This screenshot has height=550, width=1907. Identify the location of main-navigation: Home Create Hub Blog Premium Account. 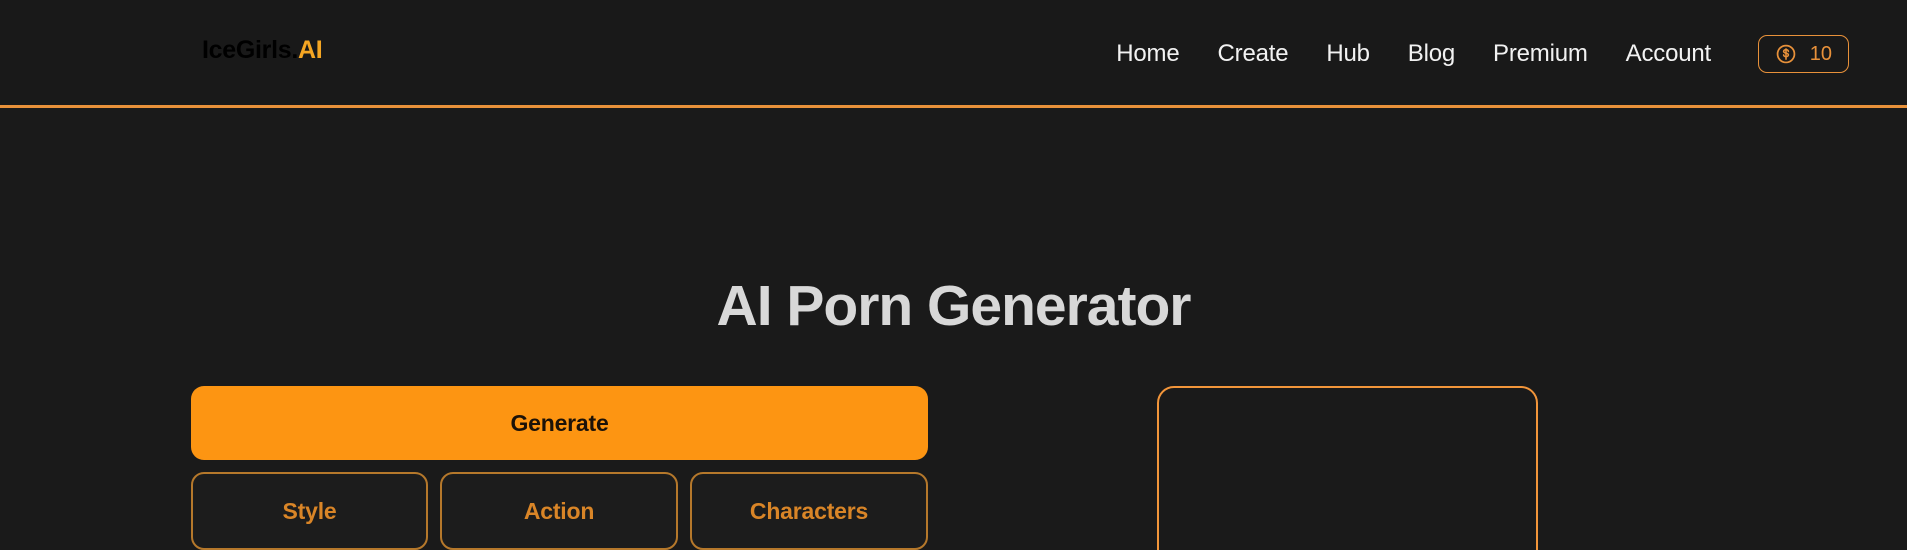
(1413, 54).